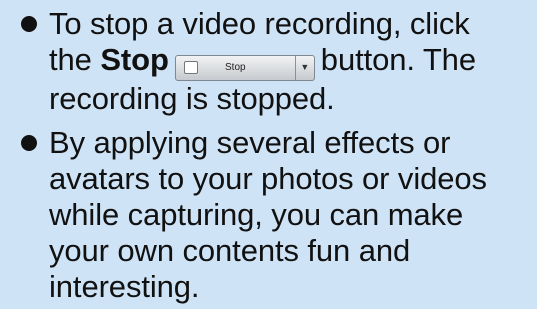  I want to click on stop-button-label: Stop, so click(235, 67).